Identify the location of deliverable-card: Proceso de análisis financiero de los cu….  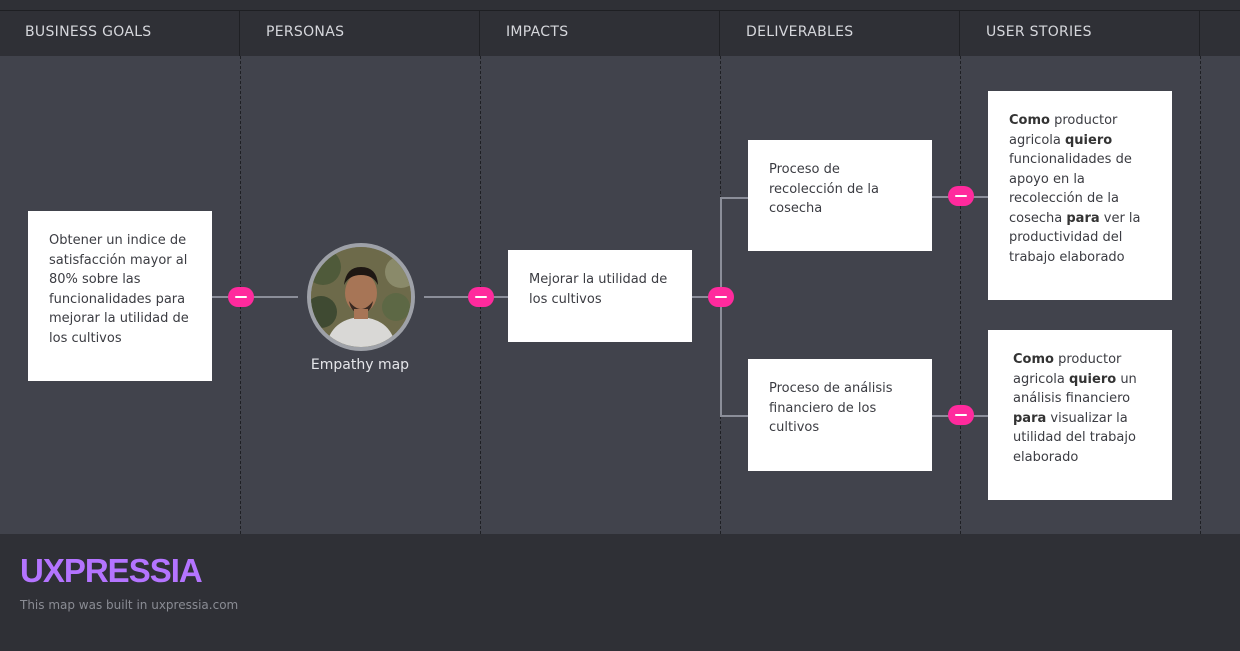
(840, 415).